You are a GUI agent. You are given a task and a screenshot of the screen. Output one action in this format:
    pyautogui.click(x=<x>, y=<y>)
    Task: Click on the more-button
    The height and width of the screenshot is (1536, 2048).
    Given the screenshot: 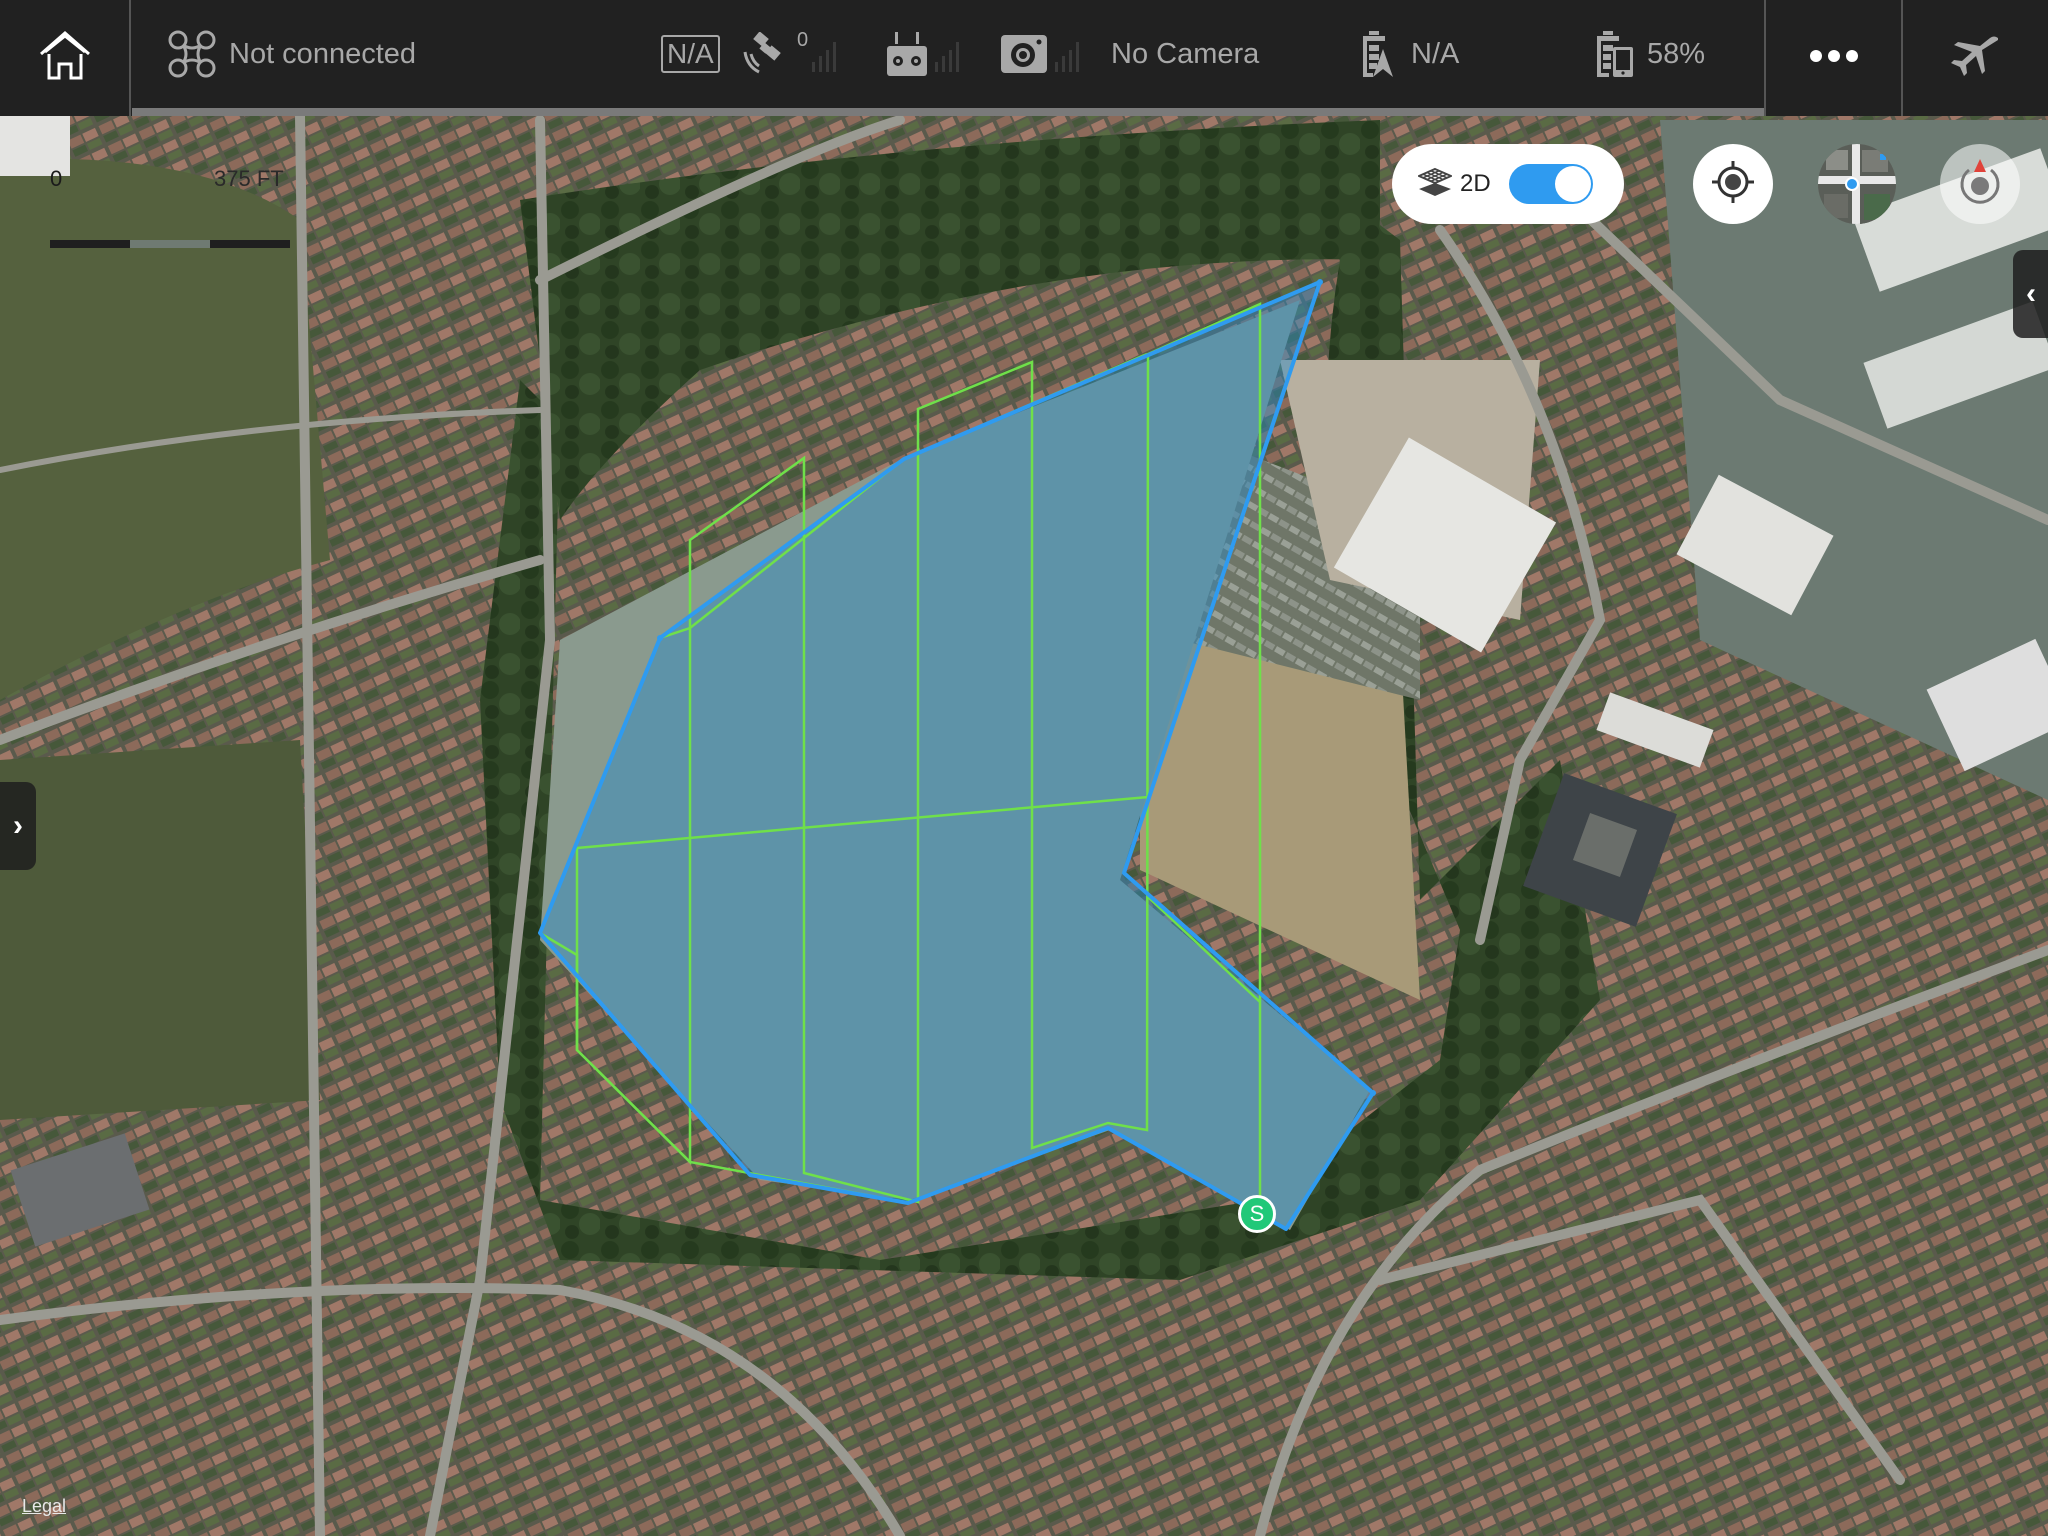 What is the action you would take?
    pyautogui.click(x=1833, y=58)
    